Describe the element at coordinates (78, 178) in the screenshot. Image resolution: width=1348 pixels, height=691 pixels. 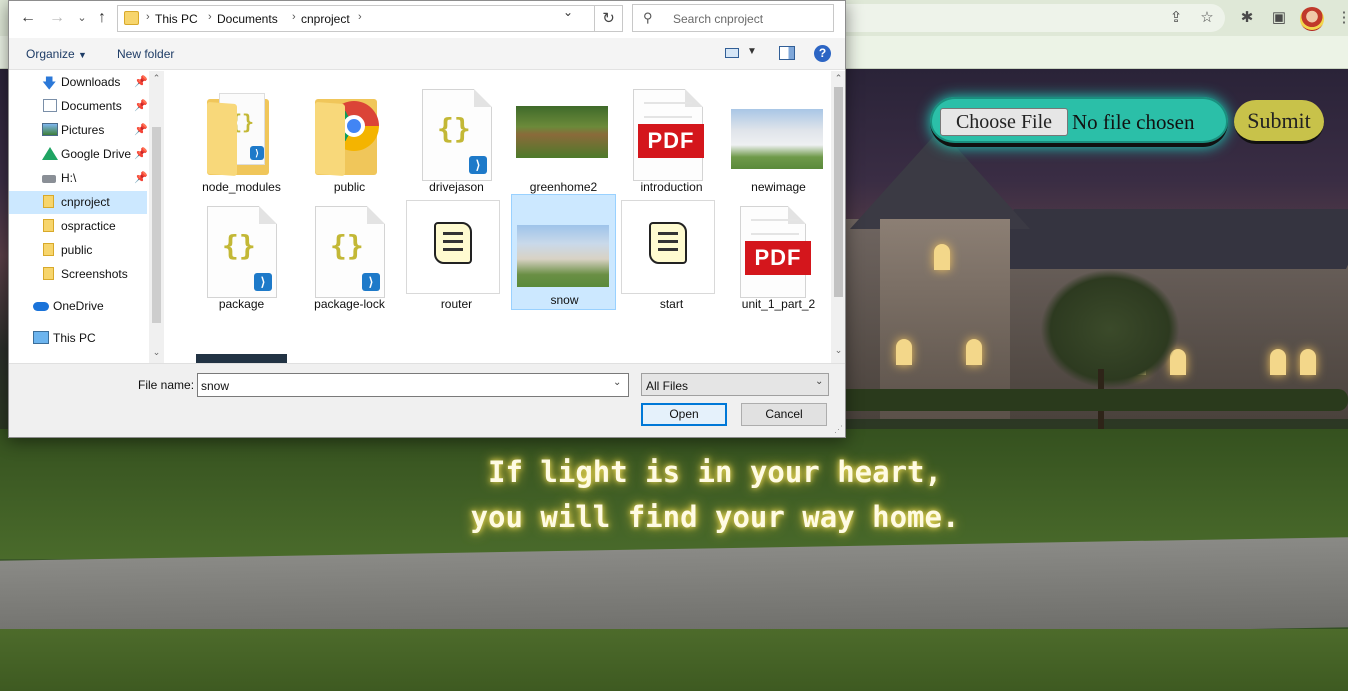
I see `sidebar-item-h-drive: H:\ 📌` at that location.